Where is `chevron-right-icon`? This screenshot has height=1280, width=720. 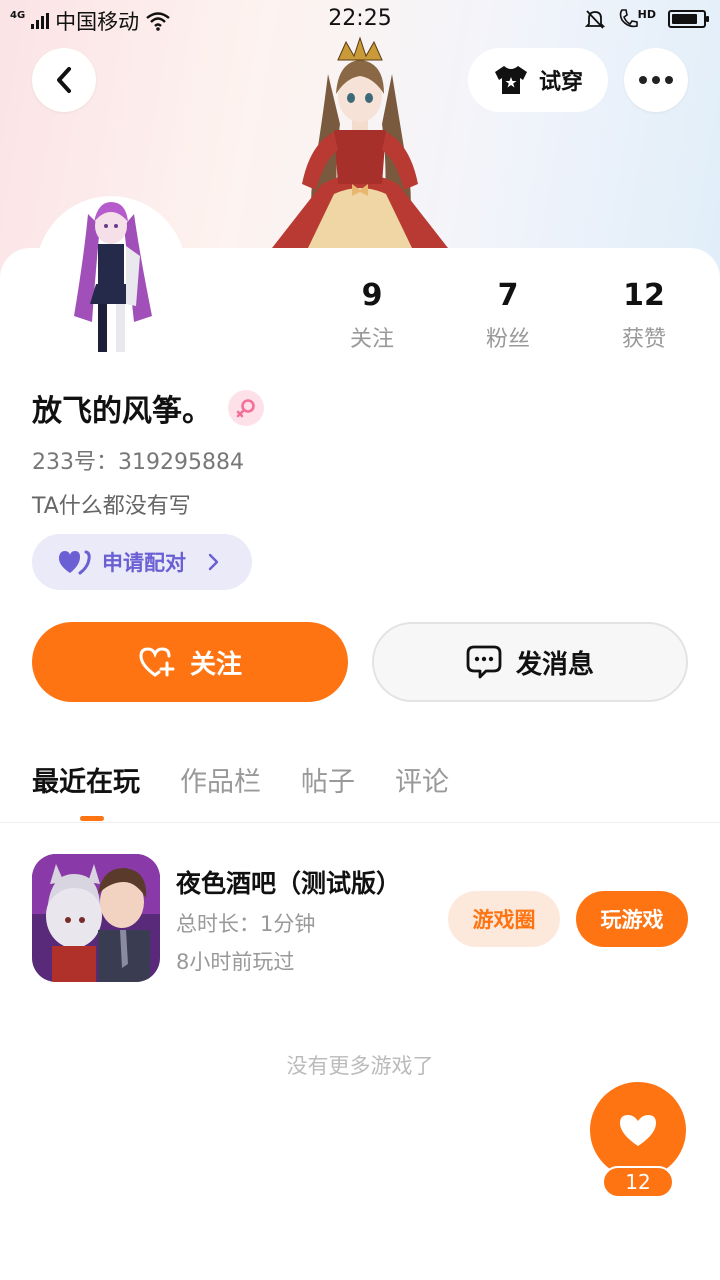
chevron-right-icon is located at coordinates (213, 562).